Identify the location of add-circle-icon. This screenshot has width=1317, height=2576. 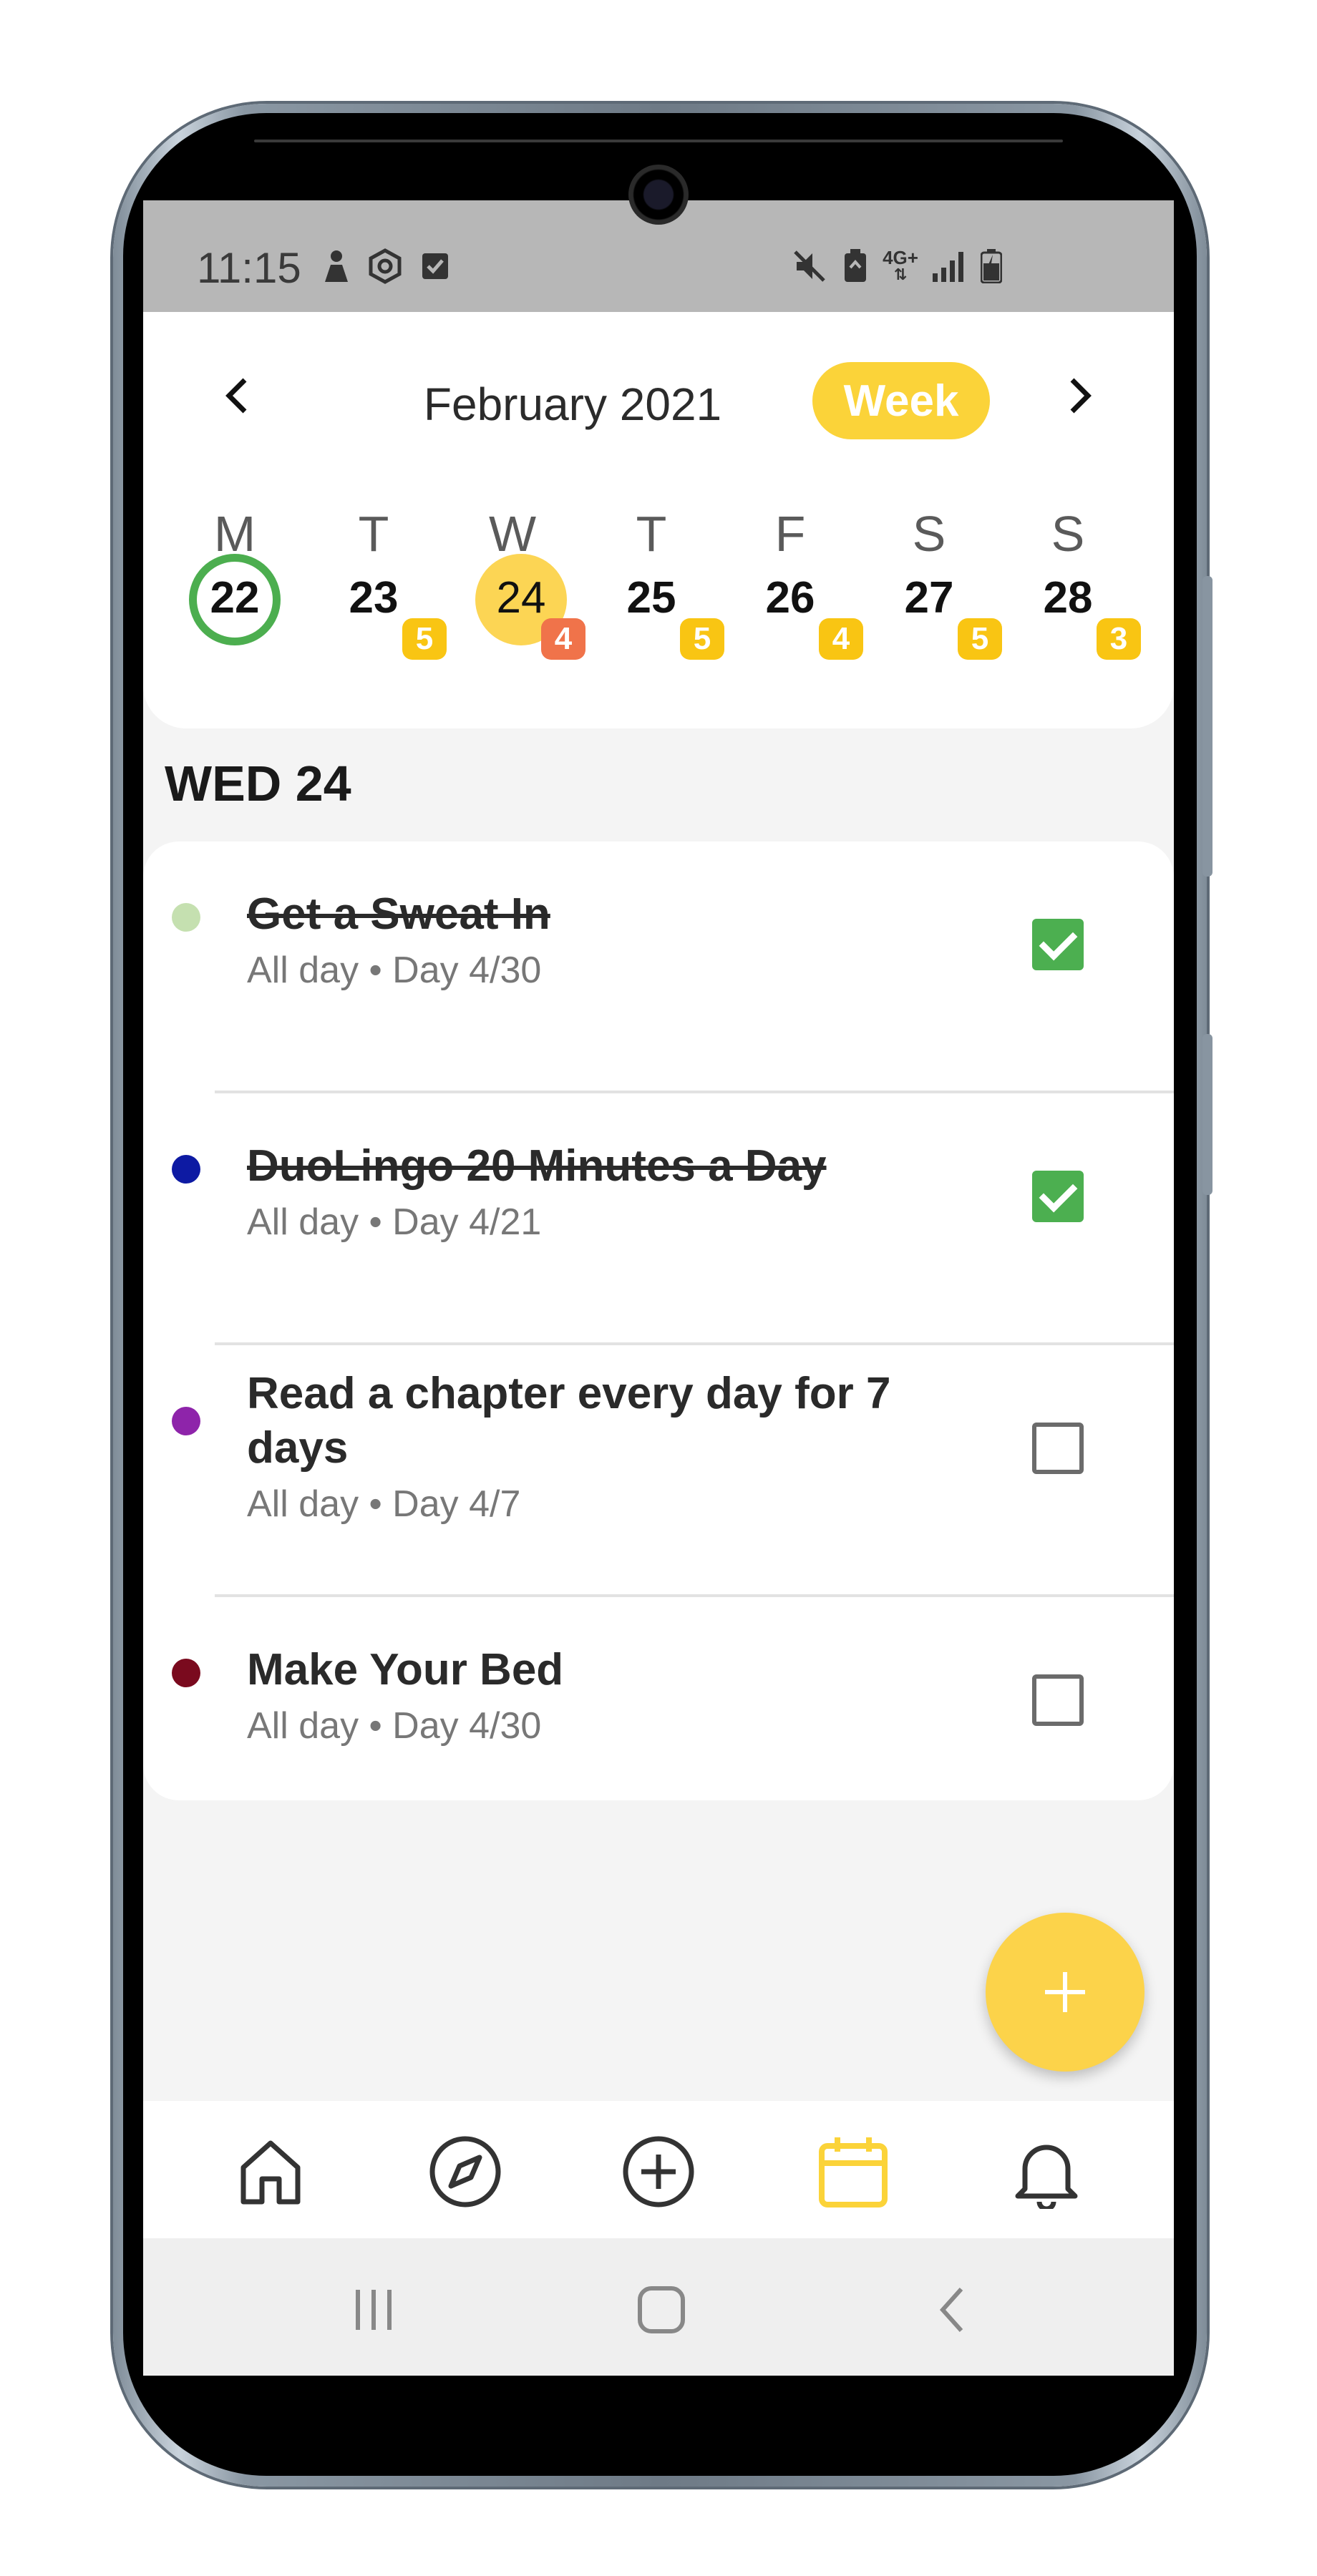
(658, 2171).